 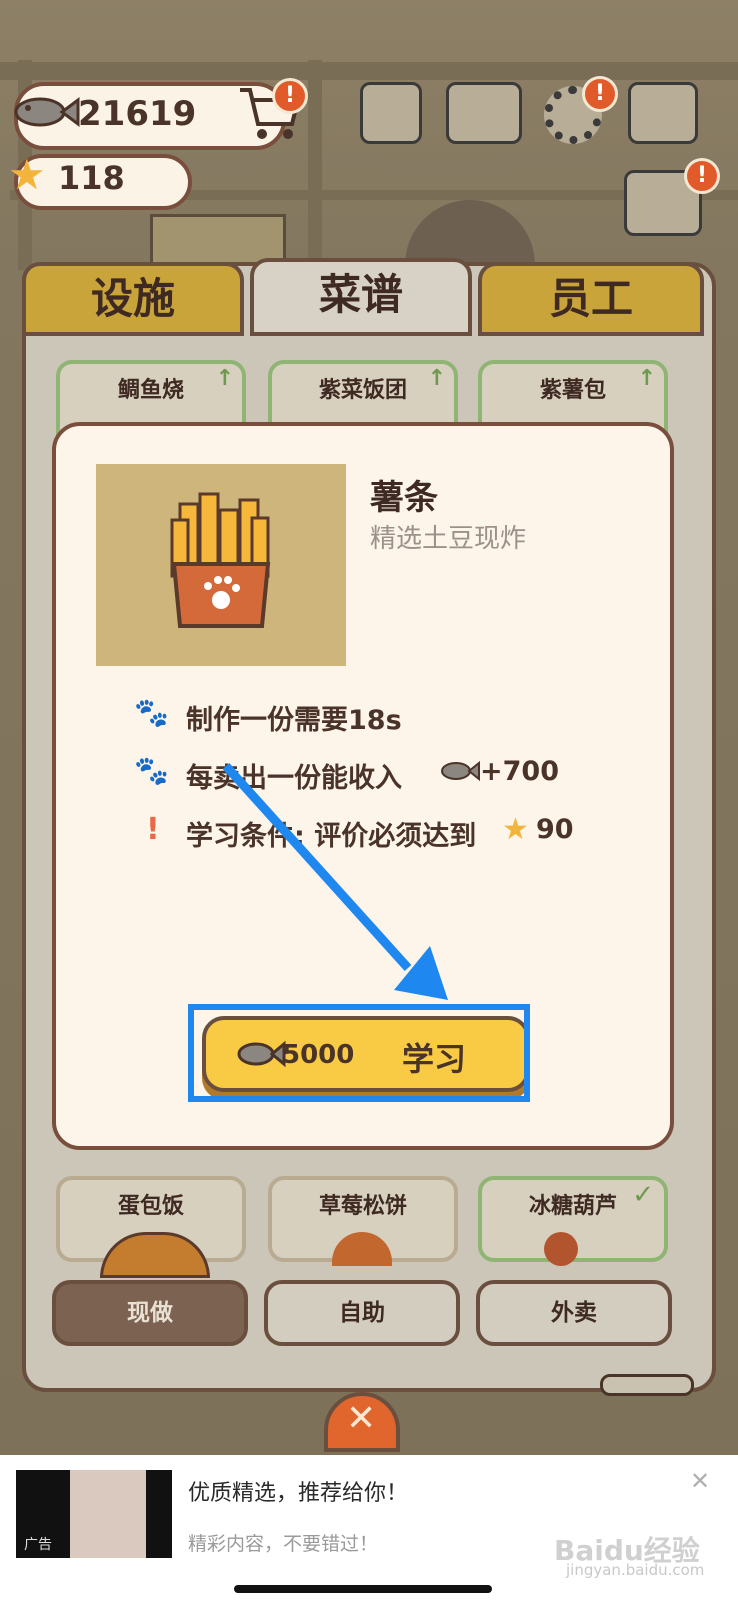 What do you see at coordinates (635, 1570) in the screenshot?
I see `watermark-url: jingyan.baidu.com` at bounding box center [635, 1570].